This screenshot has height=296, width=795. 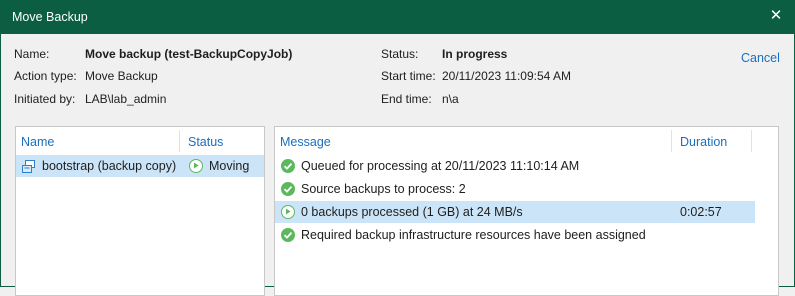 What do you see at coordinates (109, 166) in the screenshot?
I see `object-name: bootstrap (backup copy)` at bounding box center [109, 166].